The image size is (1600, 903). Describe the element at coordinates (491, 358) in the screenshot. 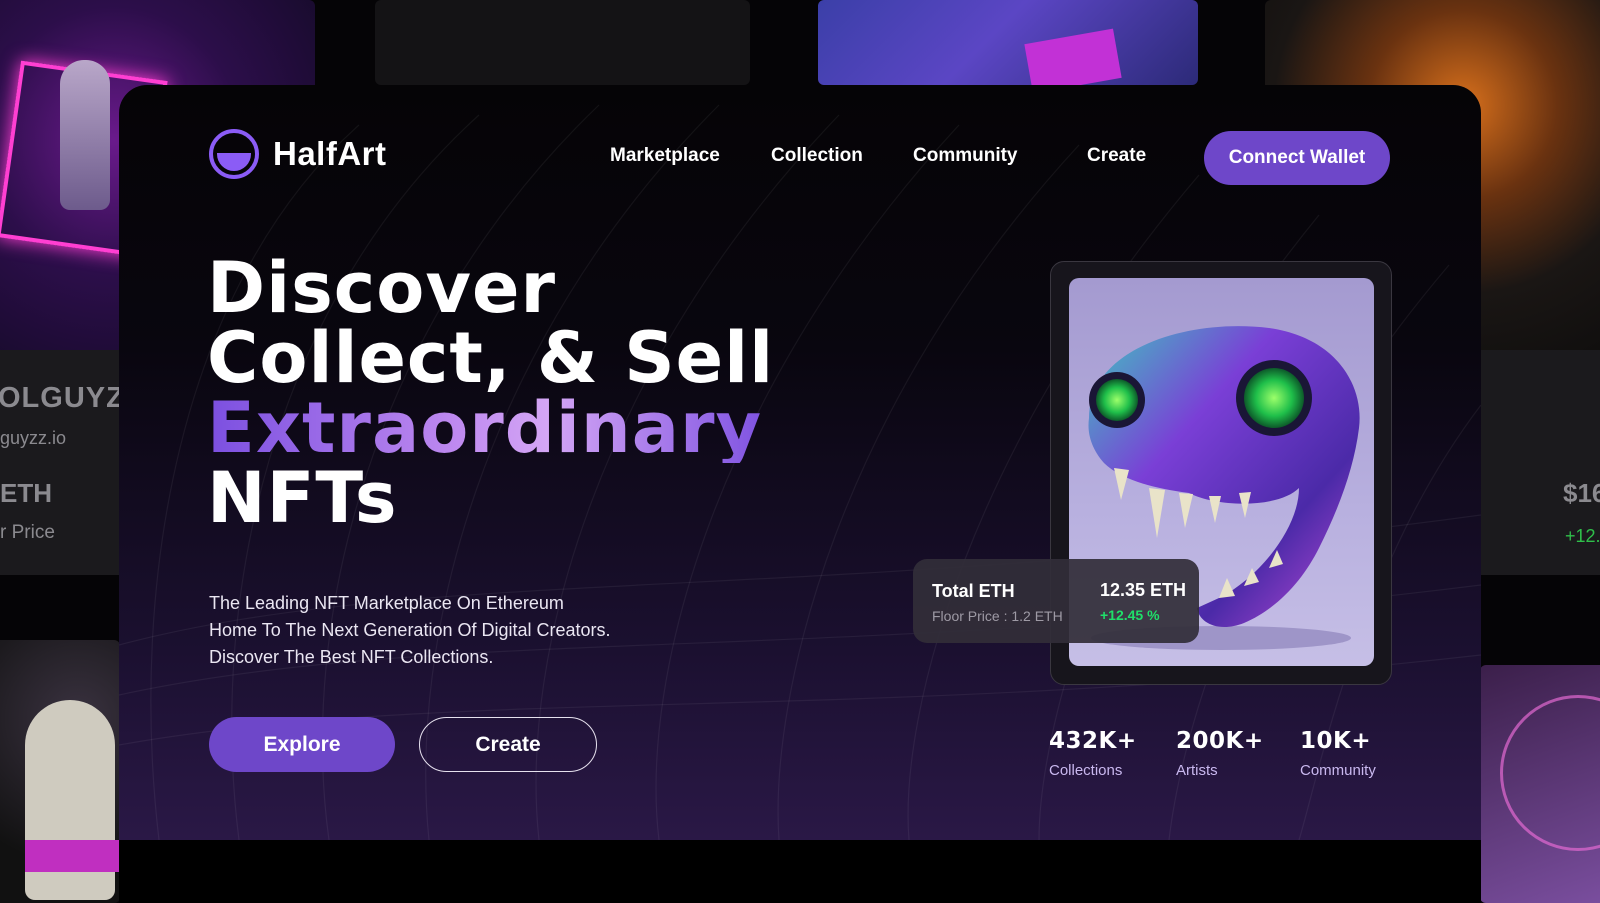

I see `headline-line-2: Collect, & Sell` at that location.